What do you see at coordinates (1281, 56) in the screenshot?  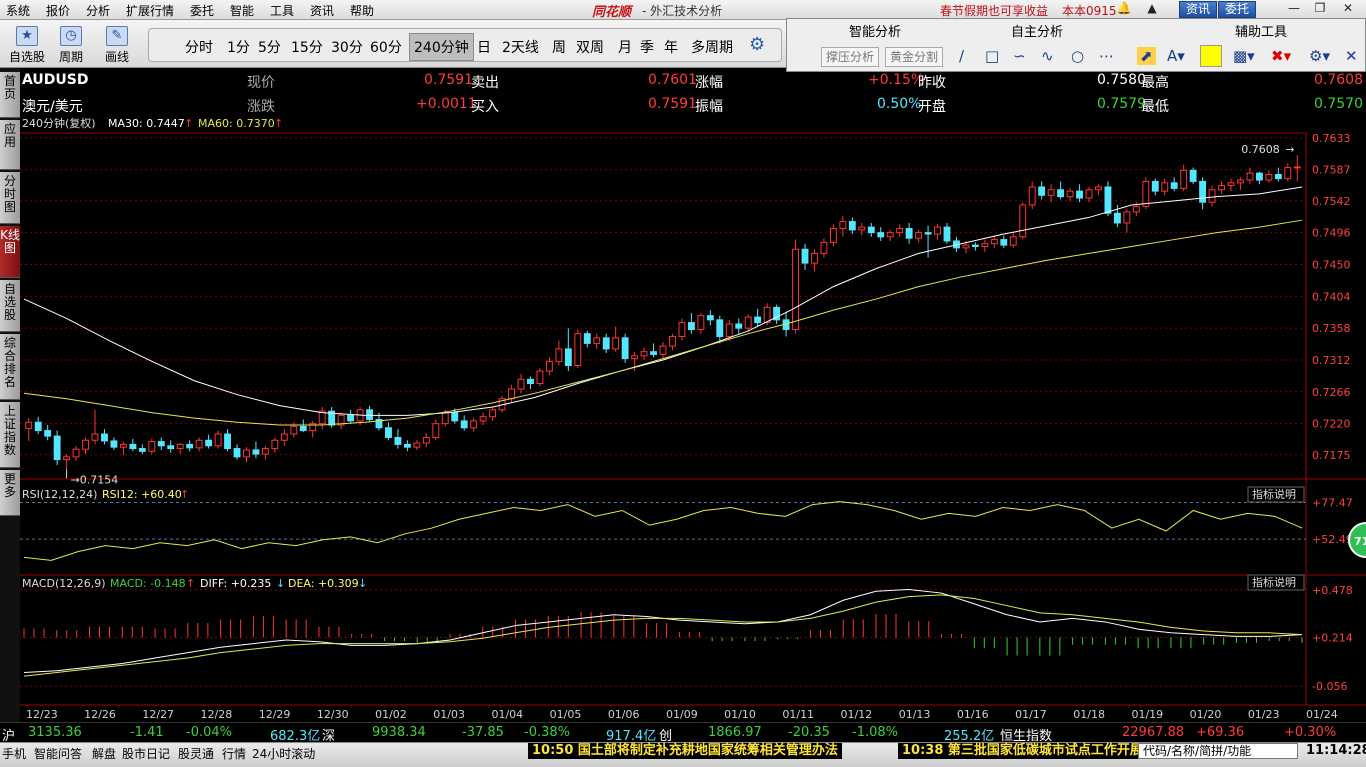 I see `delete-icon: ✖▾` at bounding box center [1281, 56].